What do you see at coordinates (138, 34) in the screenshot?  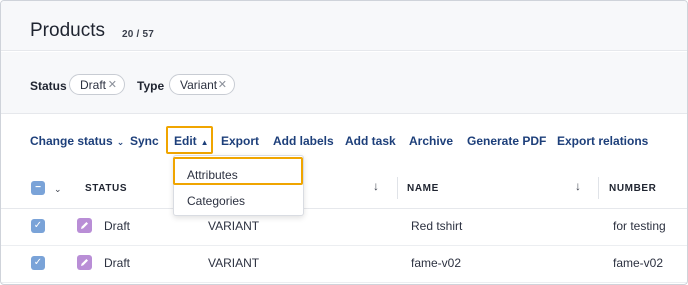 I see `product-count: 20 / 57` at bounding box center [138, 34].